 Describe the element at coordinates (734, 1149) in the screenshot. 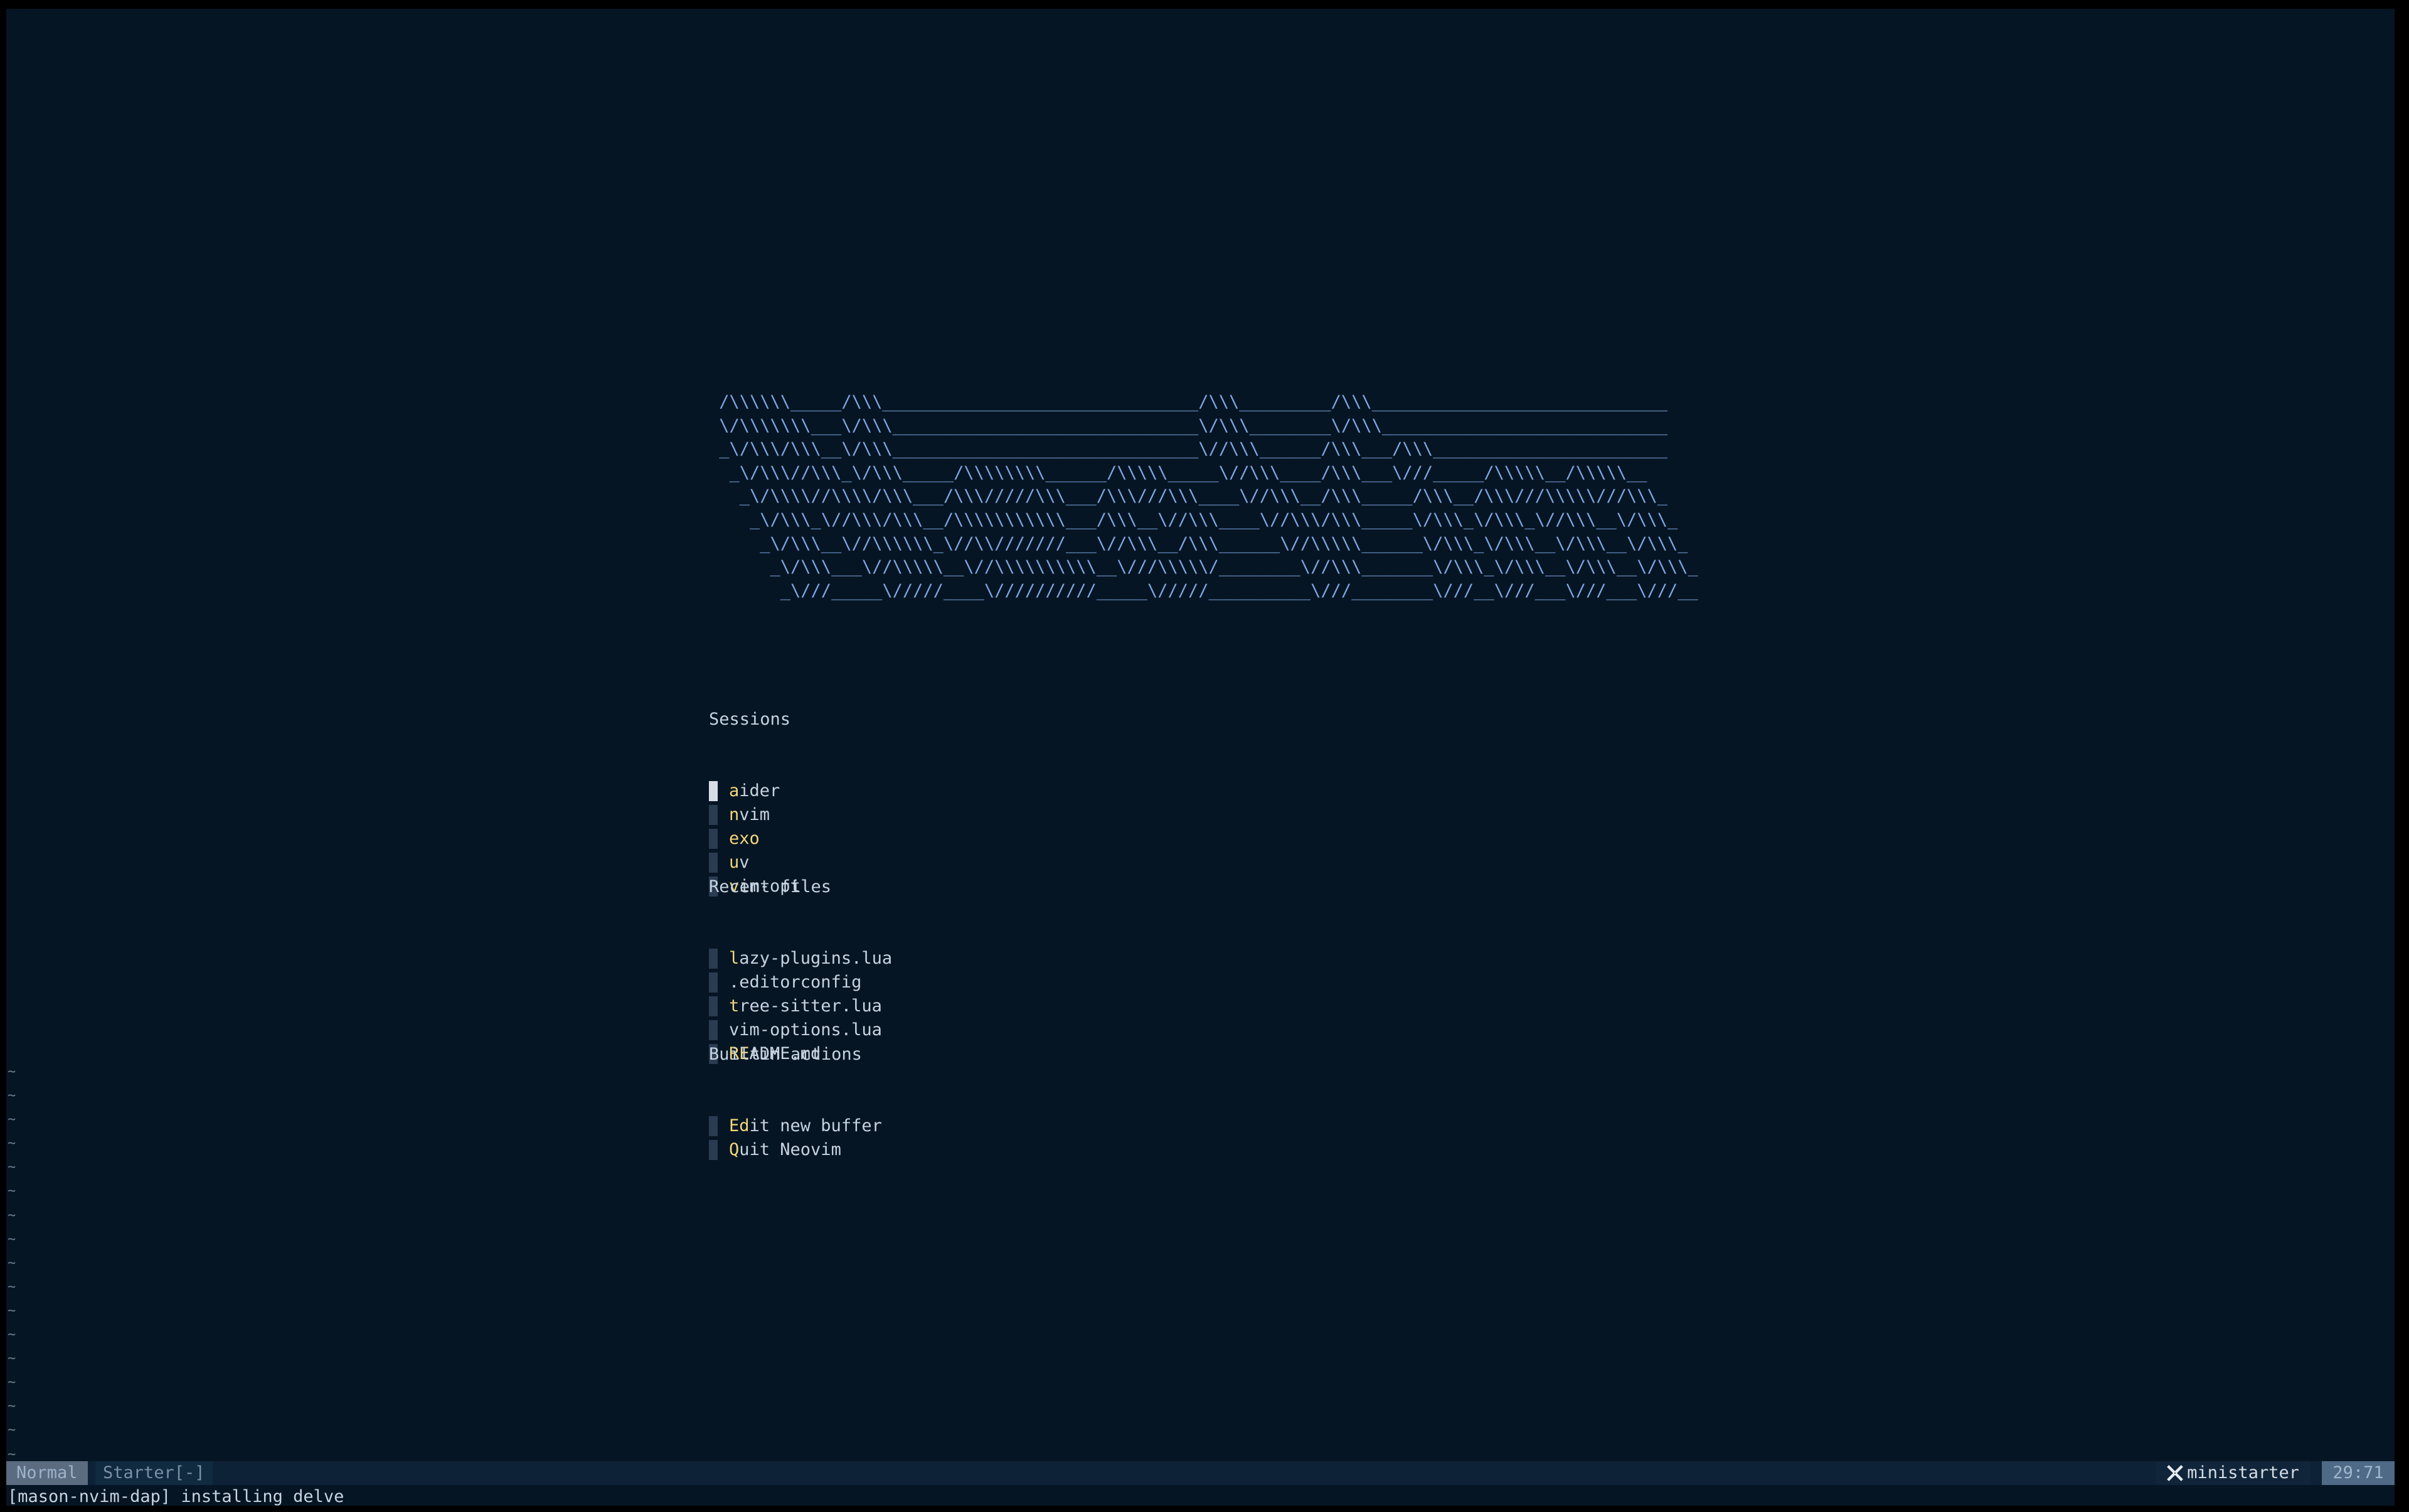

I see `item-query-prefix: Q` at that location.